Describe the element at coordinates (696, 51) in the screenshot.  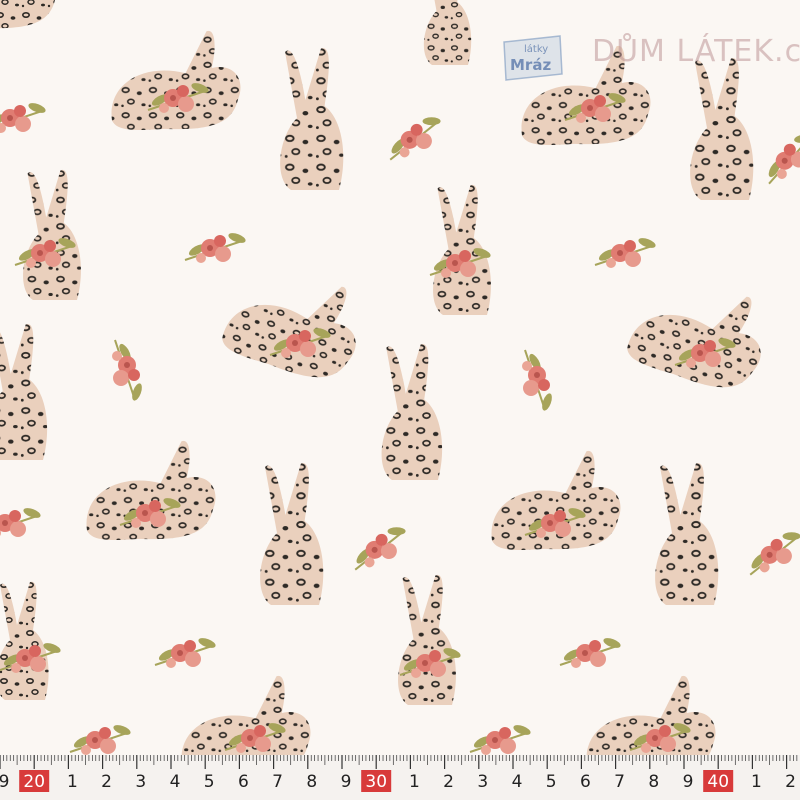
I see `site-watermark: DŮM LÁTEK.cz` at that location.